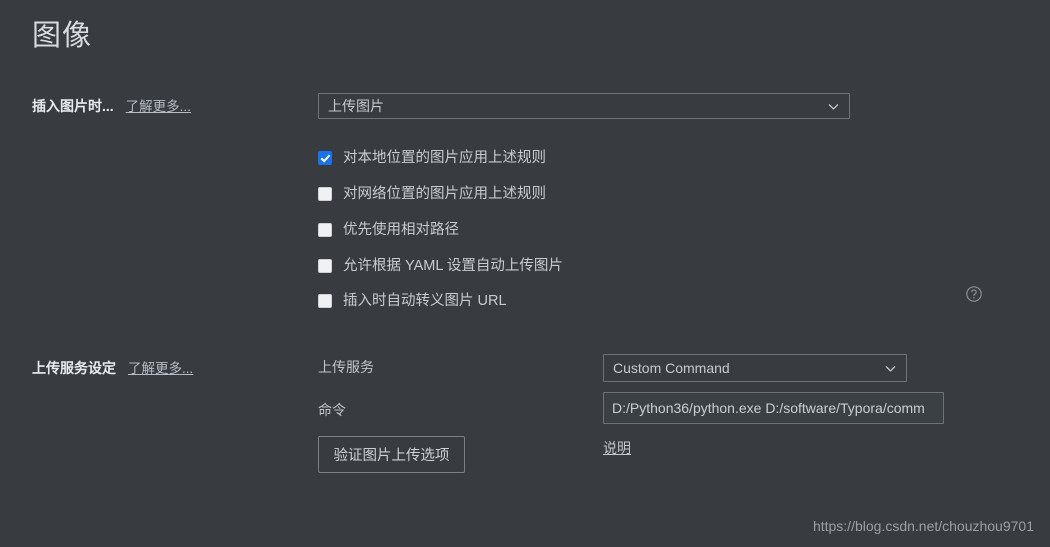  I want to click on checkbox-label-yaml-auto-upload: 允许根据 YAML 设置自动上传图片, so click(453, 266).